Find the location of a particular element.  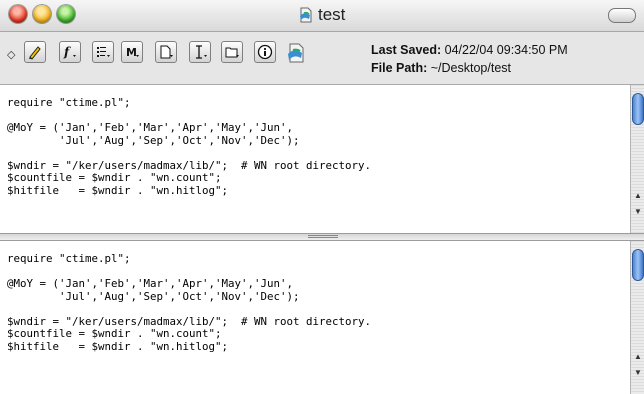

info-button is located at coordinates (265, 52).